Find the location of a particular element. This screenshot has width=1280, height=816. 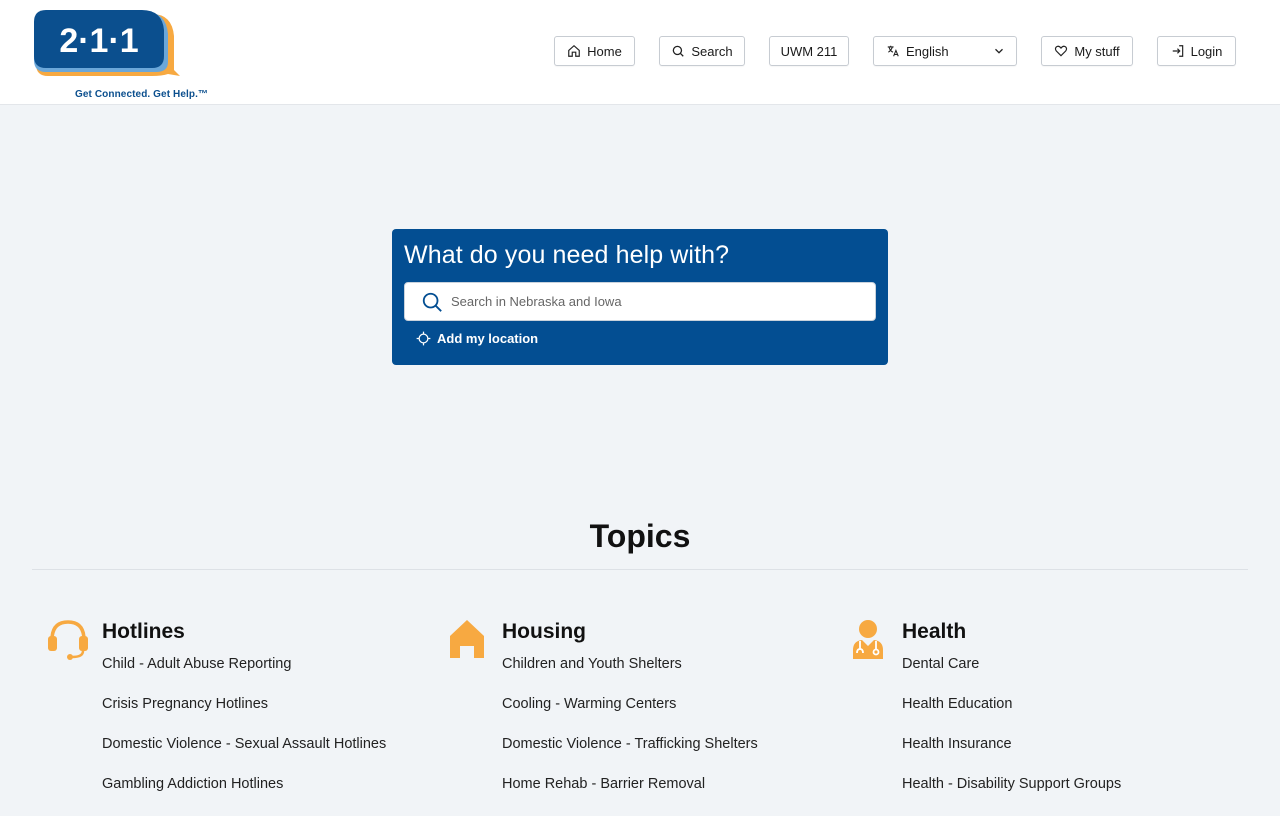

home-icon is located at coordinates (574, 50).